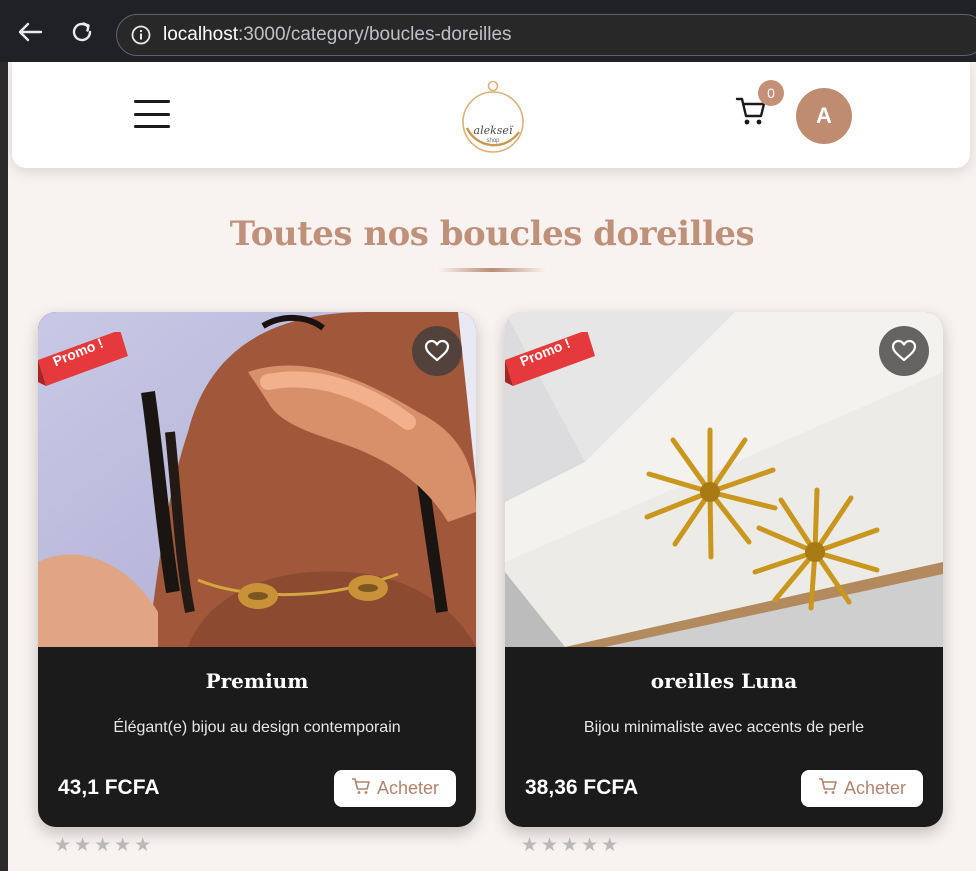 The width and height of the screenshot is (976, 871). What do you see at coordinates (375, 34) in the screenshot?
I see `url-path: :3000/category/boucles-doreilles` at bounding box center [375, 34].